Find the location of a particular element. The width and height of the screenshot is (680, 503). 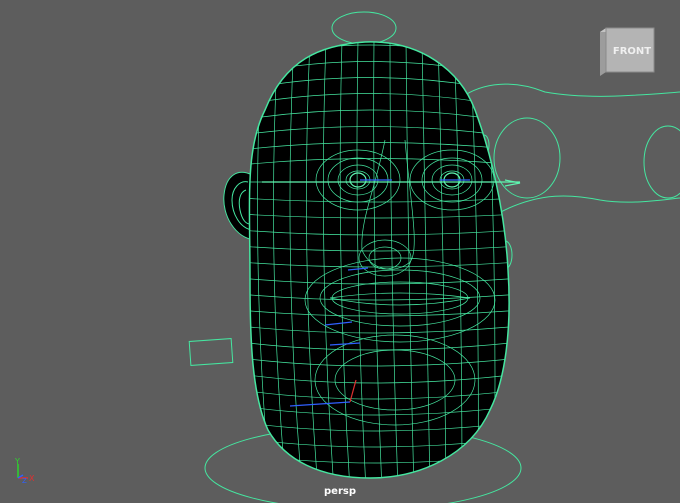

side-control-curve is located at coordinates (661, 162).